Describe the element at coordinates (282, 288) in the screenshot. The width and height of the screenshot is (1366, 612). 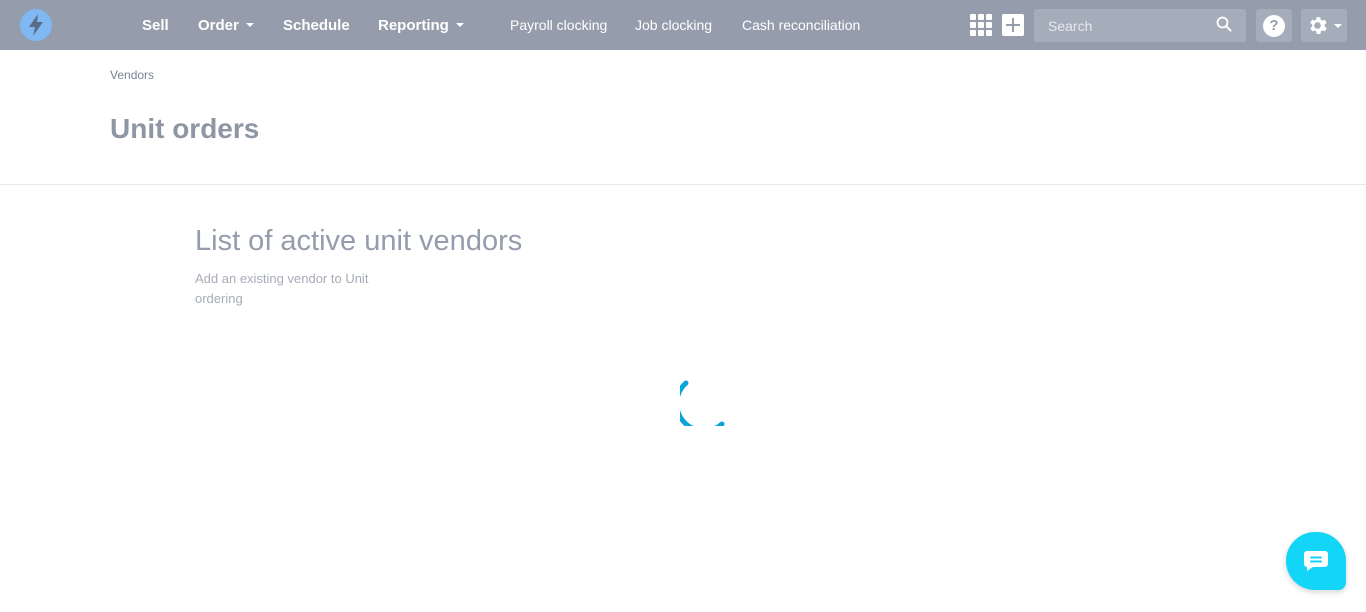
I see `section-description: Add an existing vendor to Unit ordering` at that location.